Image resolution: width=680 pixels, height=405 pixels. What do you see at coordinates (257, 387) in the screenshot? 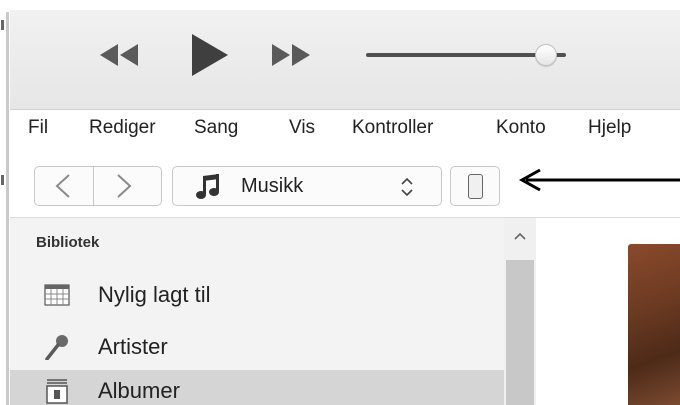
I see `sidebar-item-albums: Albumer` at bounding box center [257, 387].